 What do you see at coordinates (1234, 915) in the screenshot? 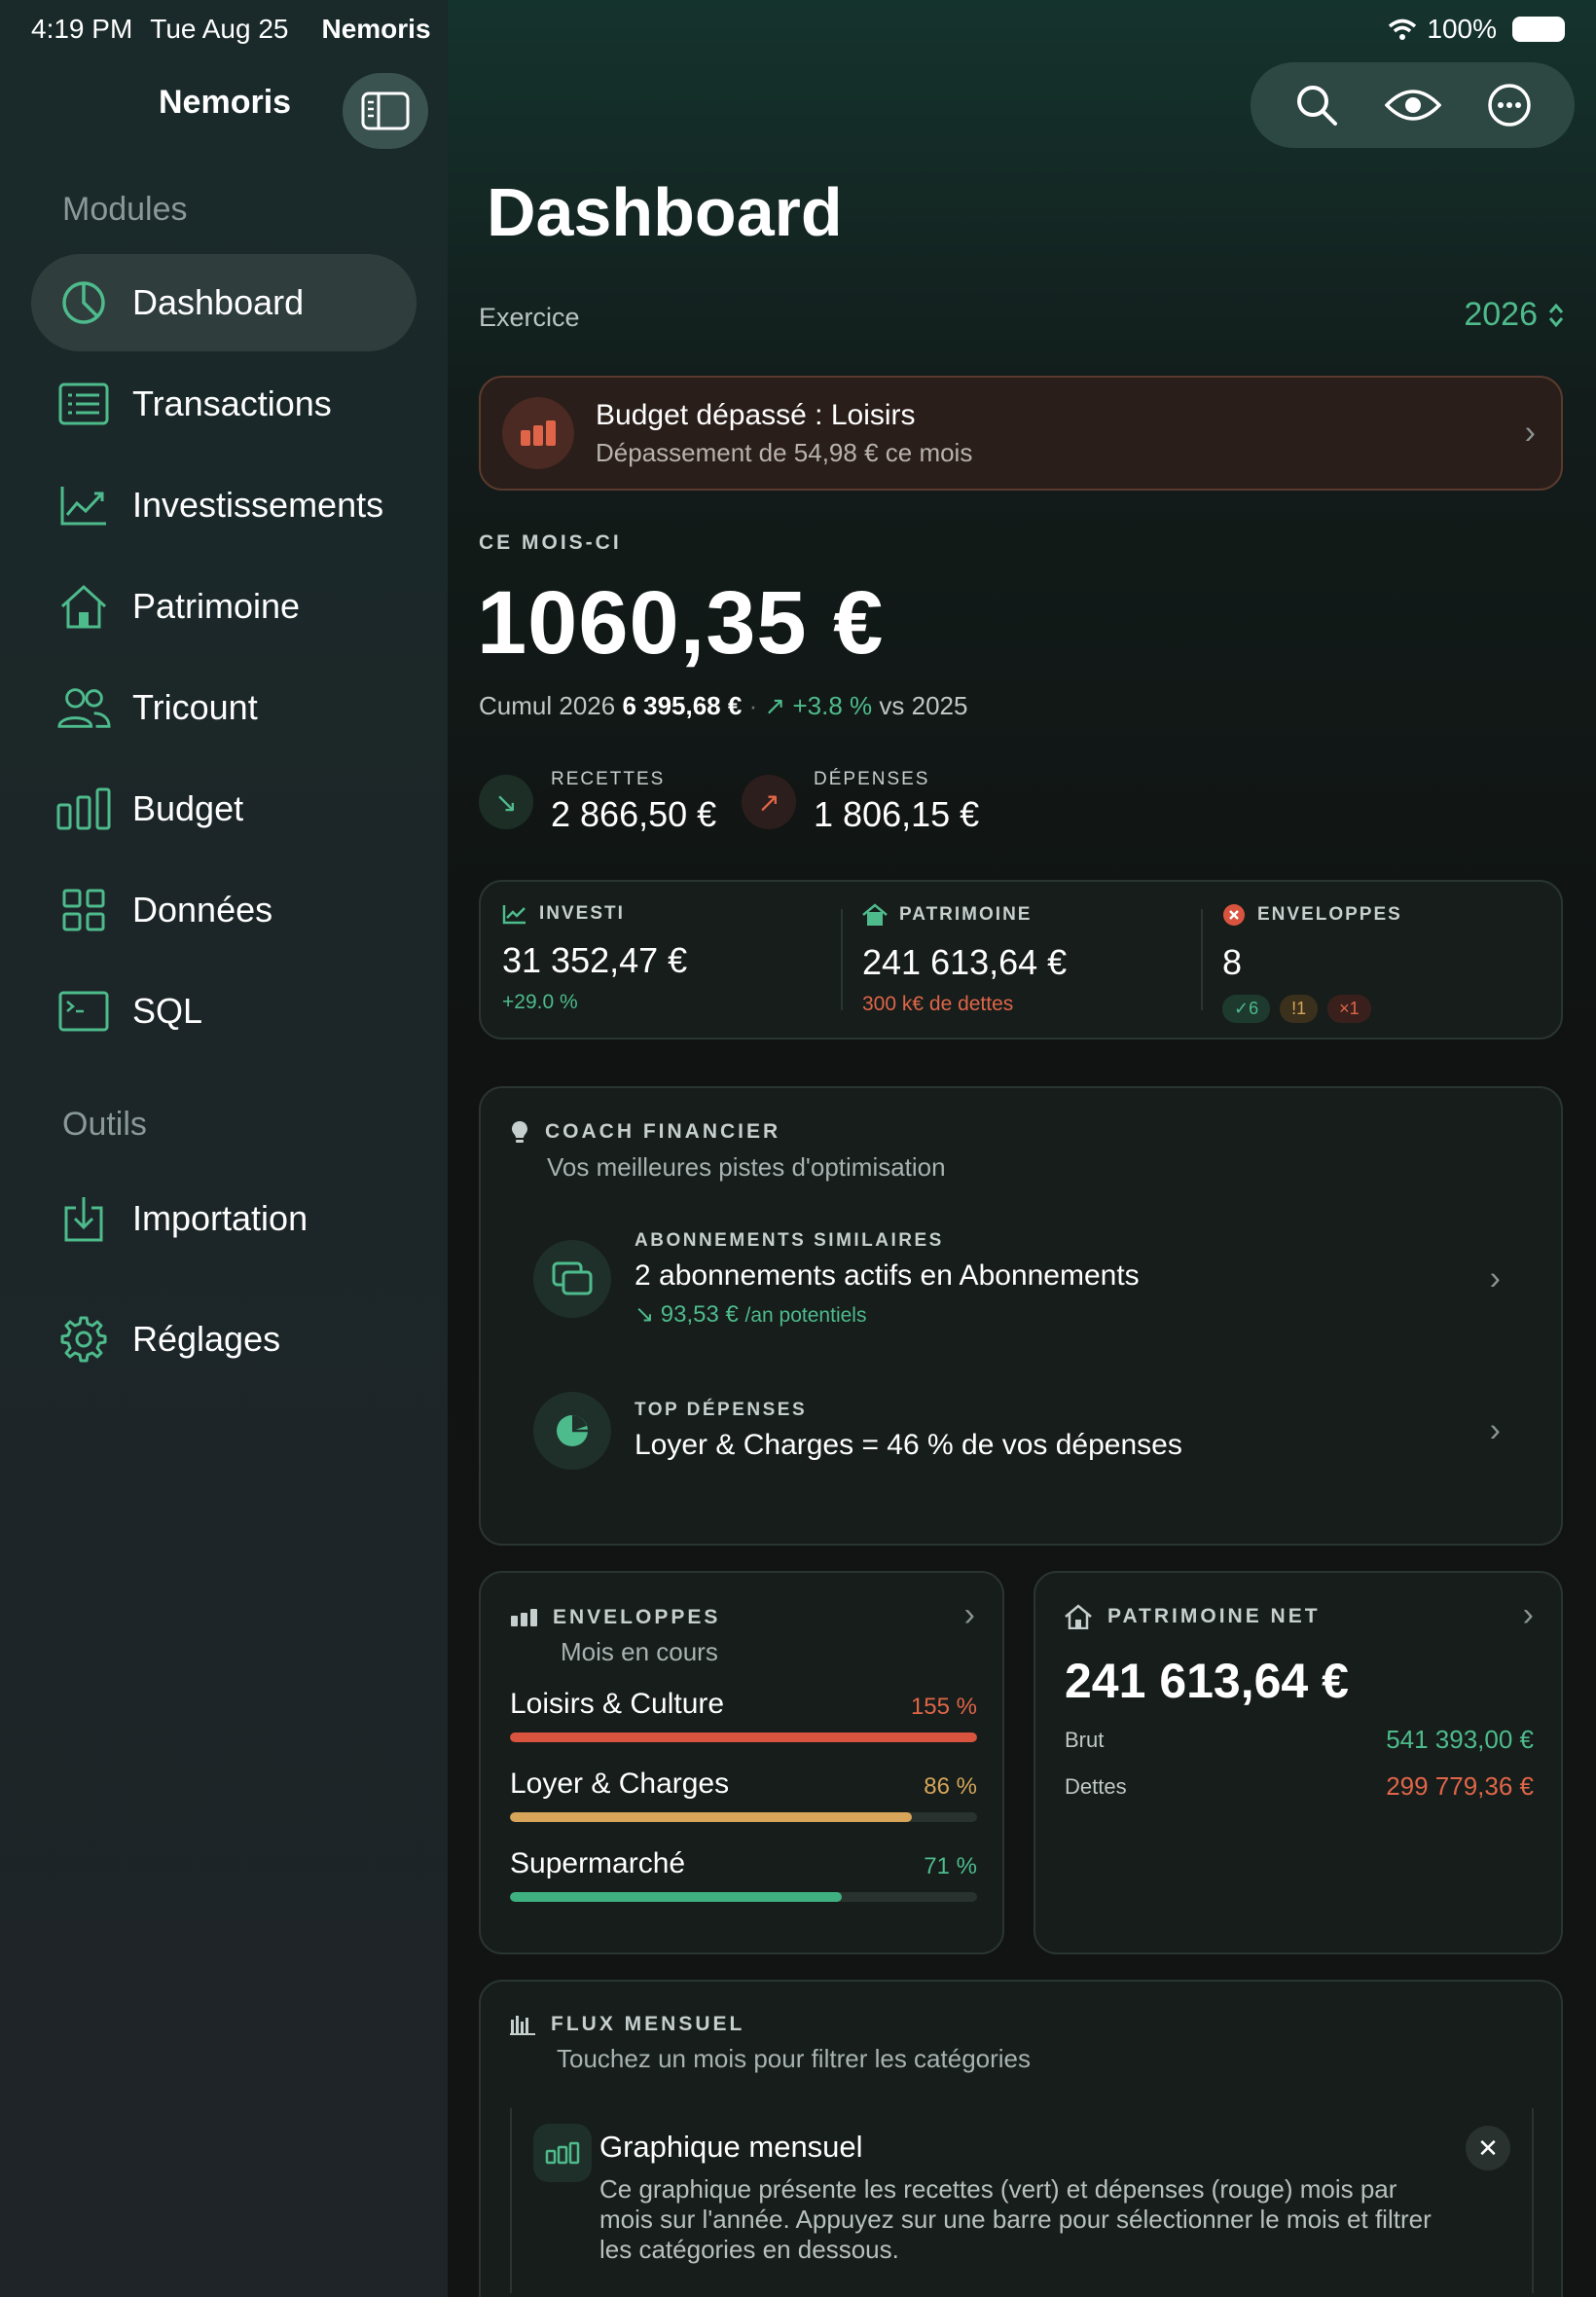
I see `error-circle-icon` at bounding box center [1234, 915].